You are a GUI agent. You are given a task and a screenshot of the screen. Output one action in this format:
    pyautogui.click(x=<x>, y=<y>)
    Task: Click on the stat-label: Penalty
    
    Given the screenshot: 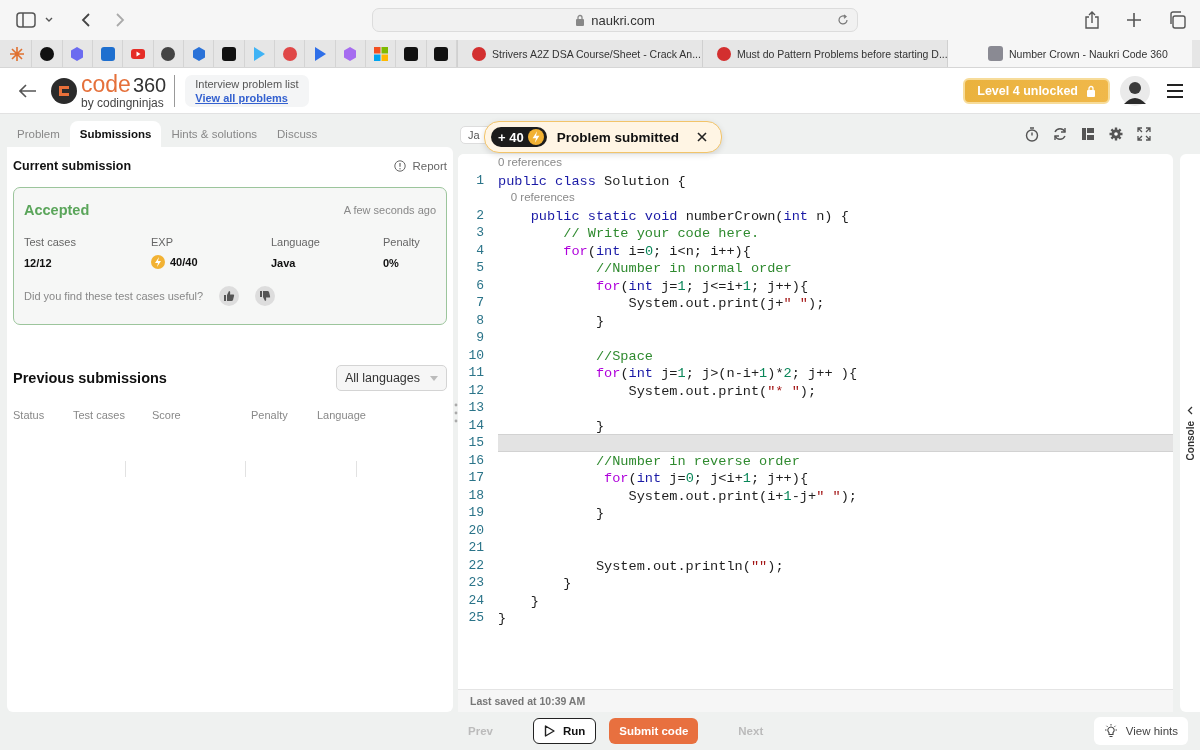 What is the action you would take?
    pyautogui.click(x=402, y=242)
    